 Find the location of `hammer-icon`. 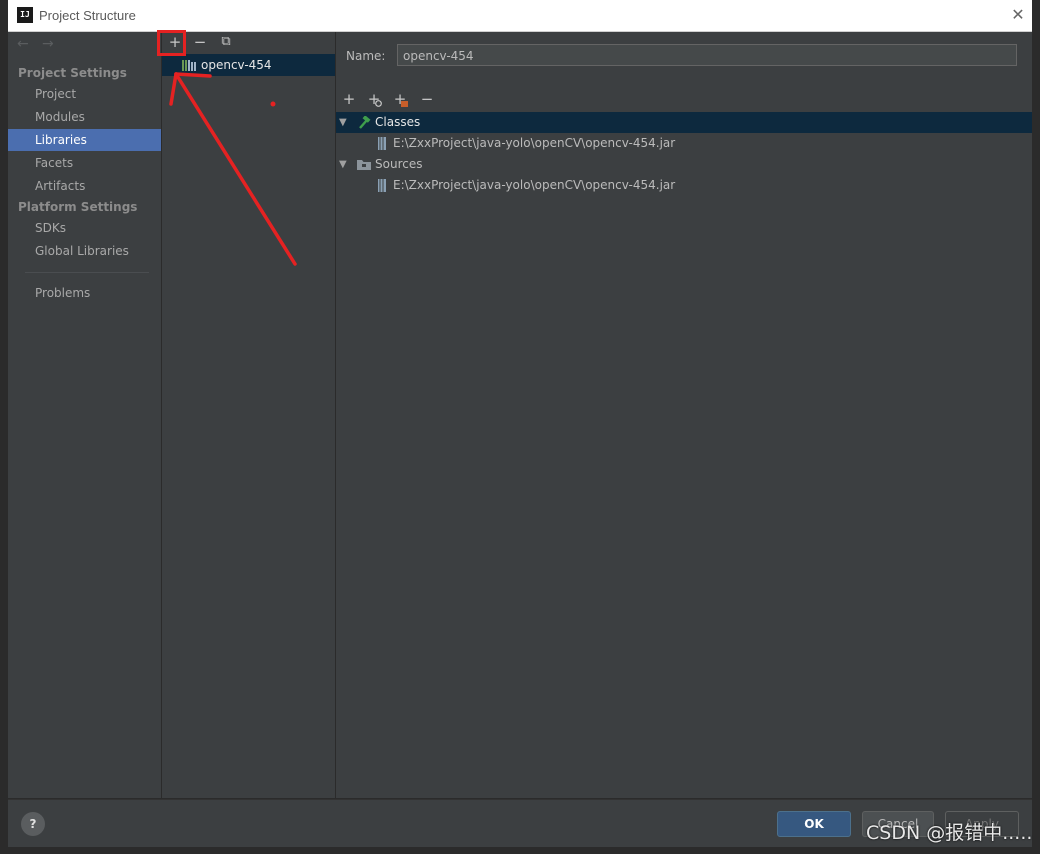

hammer-icon is located at coordinates (365, 122).